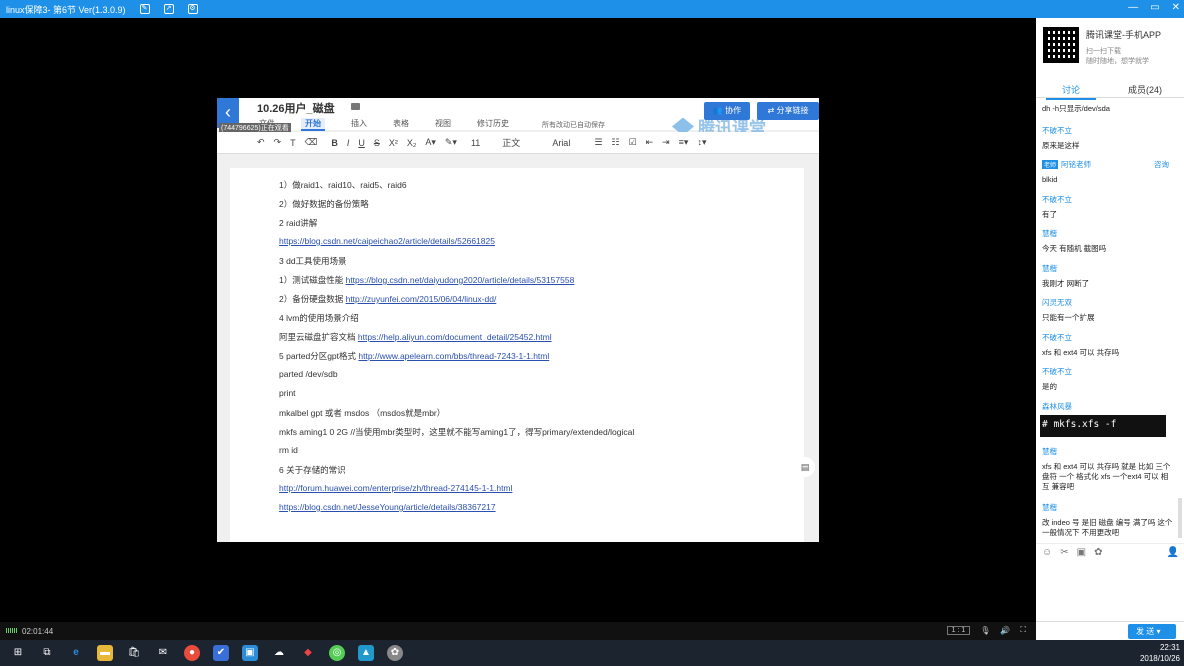 Image resolution: width=1184 pixels, height=666 pixels. What do you see at coordinates (163, 653) in the screenshot?
I see `mail-icon: ✉` at bounding box center [163, 653].